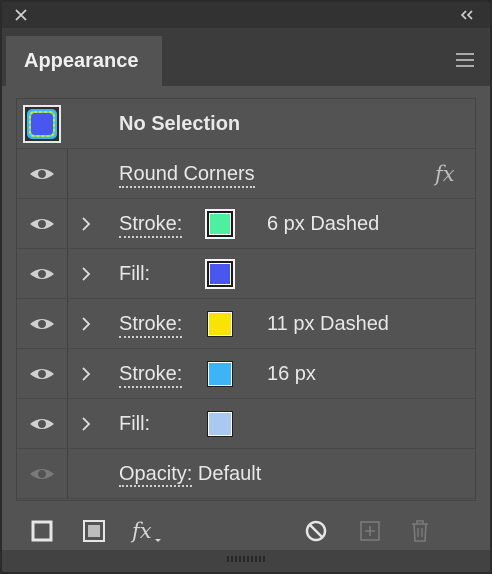 The width and height of the screenshot is (492, 574). I want to click on panel-footer, so click(246, 561).